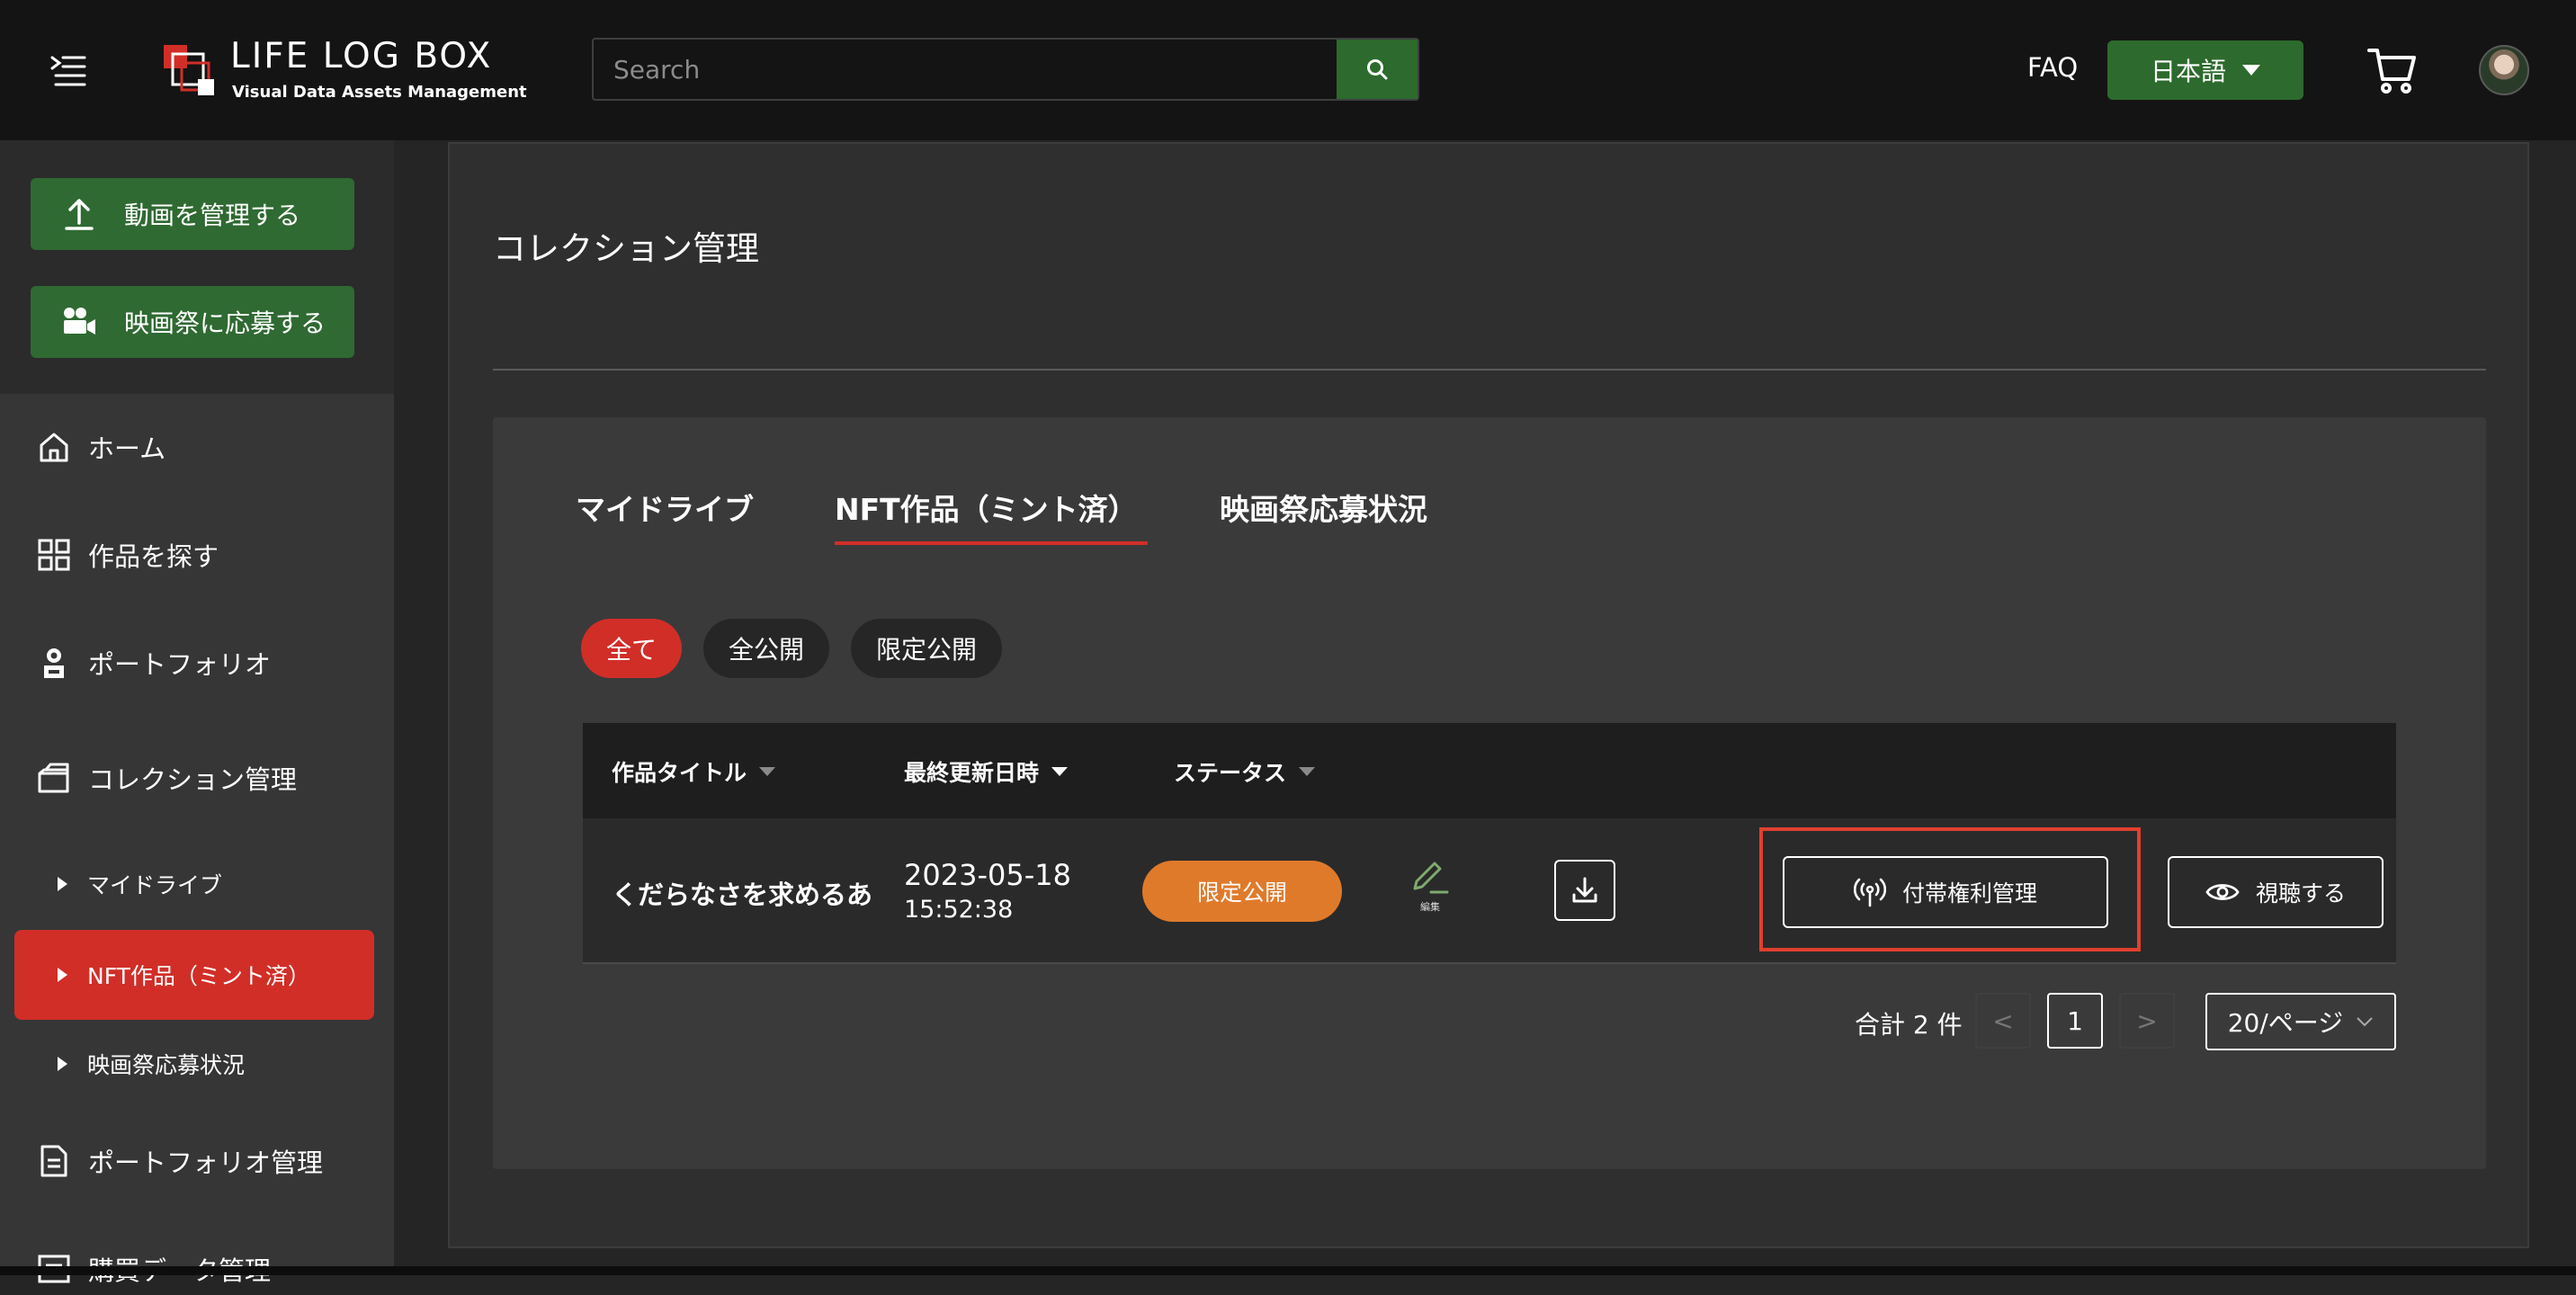 This screenshot has width=2576, height=1295. Describe the element at coordinates (1430, 907) in the screenshot. I see `edit-label: 編集` at that location.